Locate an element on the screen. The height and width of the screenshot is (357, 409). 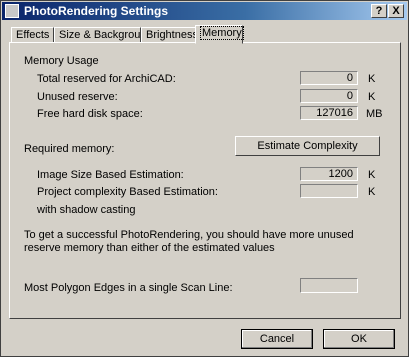
unused-reserve-value: 0 is located at coordinates (329, 96).